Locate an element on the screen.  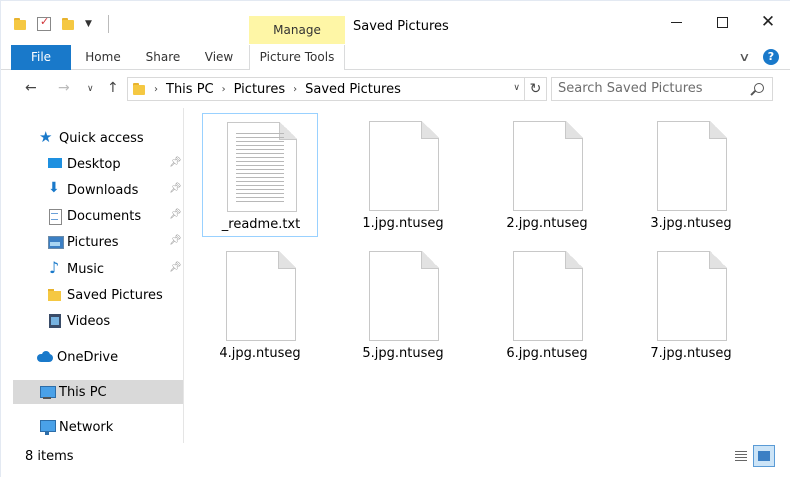
properties-icon is located at coordinates (44, 23).